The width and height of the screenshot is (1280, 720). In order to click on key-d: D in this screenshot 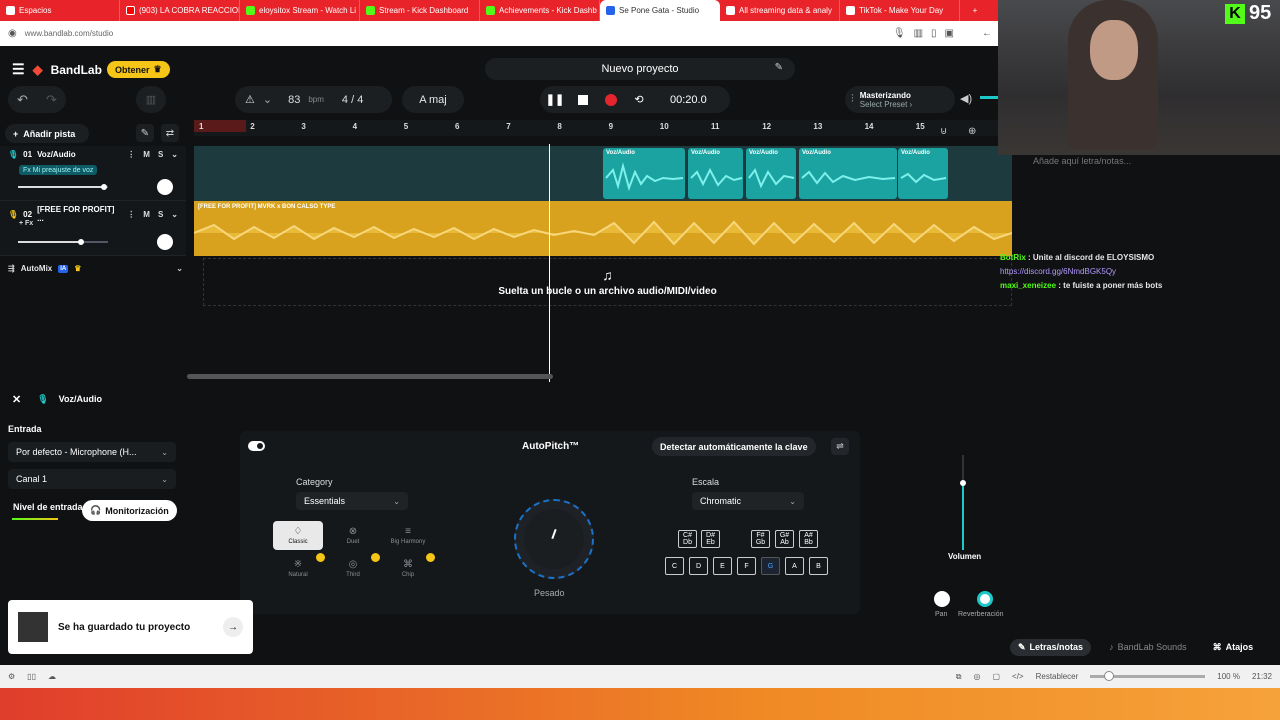, I will do `click(698, 566)`.